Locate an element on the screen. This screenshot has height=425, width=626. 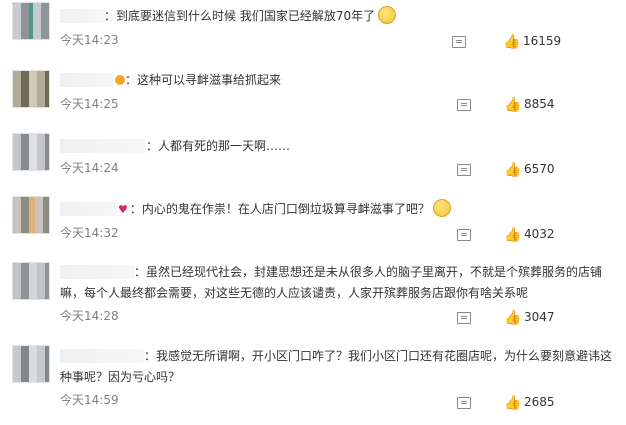
comment-text-line: 嘛，每个人最终都会需要，对这些无德的人应该谴责，人家开殡葬服务店跟你有啥关系呢 is located at coordinates (338, 293).